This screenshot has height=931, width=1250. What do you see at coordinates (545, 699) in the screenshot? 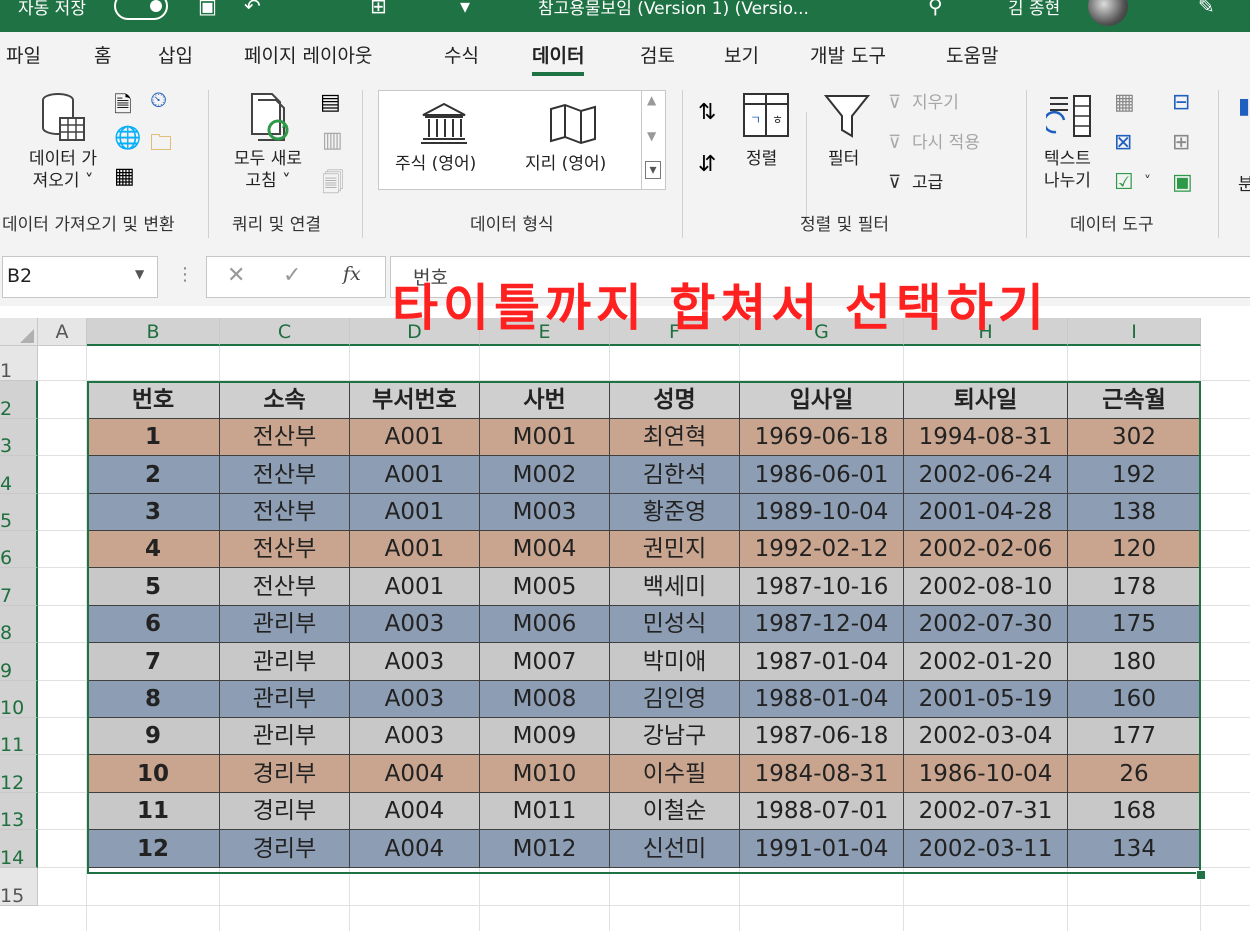
I see `table-cell: M008` at bounding box center [545, 699].